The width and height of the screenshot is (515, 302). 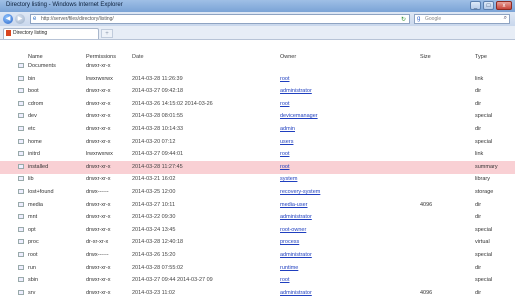 I want to click on file-name: srv, so click(x=32, y=292).